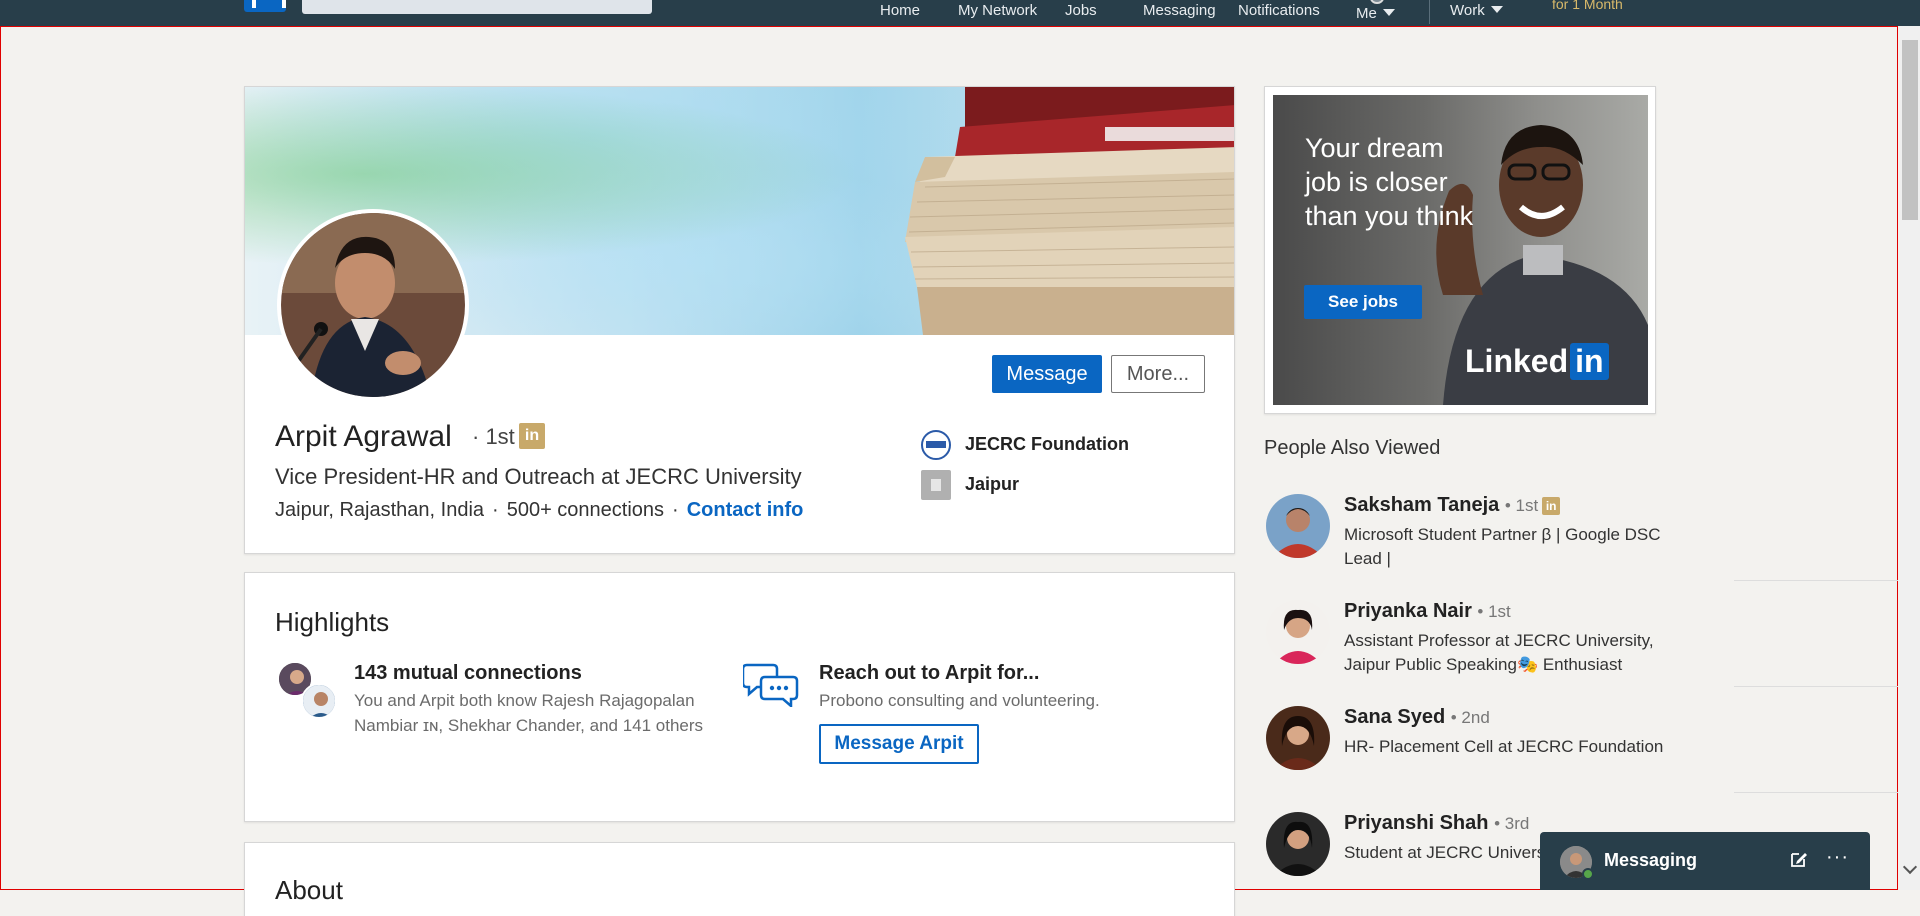 The height and width of the screenshot is (916, 1920). Describe the element at coordinates (380, 510) in the screenshot. I see `profile-location: Jaipur, Rajasthan, India` at that location.